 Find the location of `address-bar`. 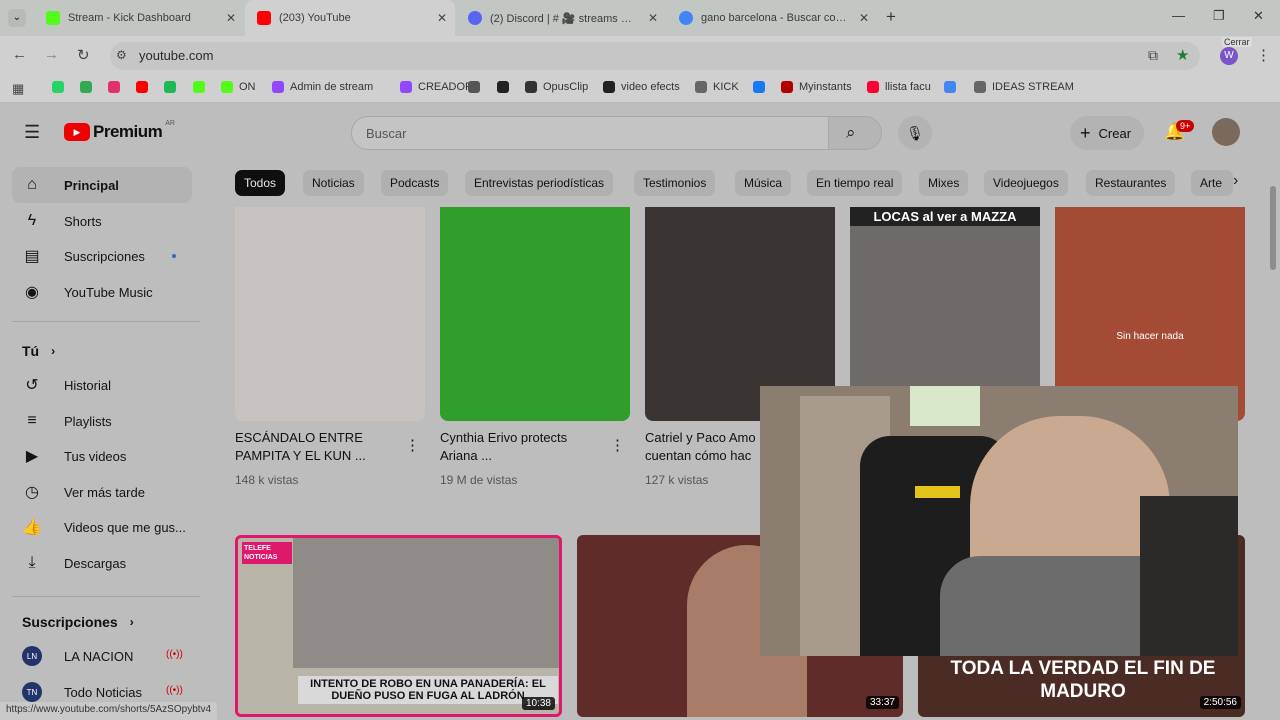

address-bar is located at coordinates (655, 56).